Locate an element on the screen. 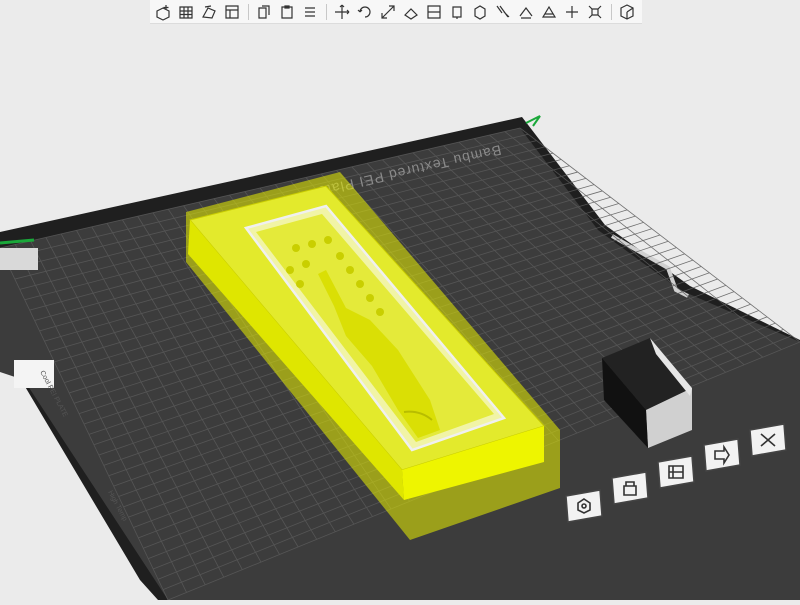  cut-button is located at coordinates (434, 12).